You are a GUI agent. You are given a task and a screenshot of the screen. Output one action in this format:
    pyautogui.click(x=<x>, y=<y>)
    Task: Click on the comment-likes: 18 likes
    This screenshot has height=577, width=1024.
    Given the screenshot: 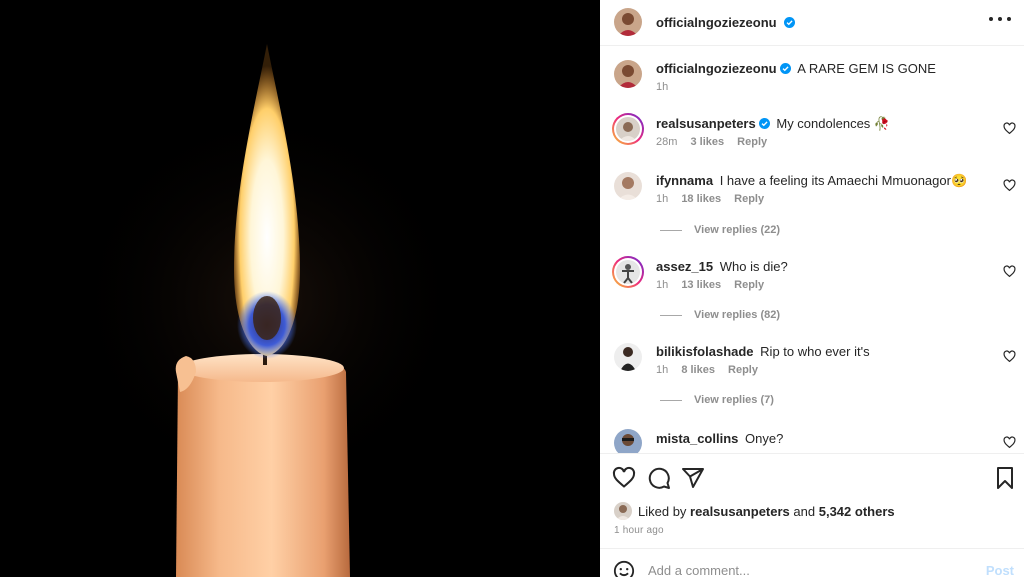 What is the action you would take?
    pyautogui.click(x=701, y=199)
    